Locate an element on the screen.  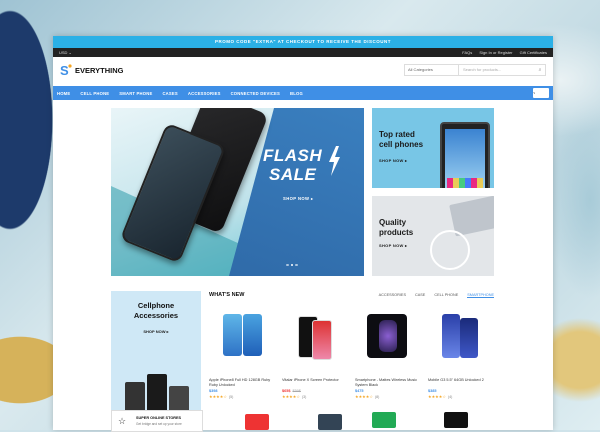
tab-cell-phone: CELL PHONE is located at coordinates (446, 295).